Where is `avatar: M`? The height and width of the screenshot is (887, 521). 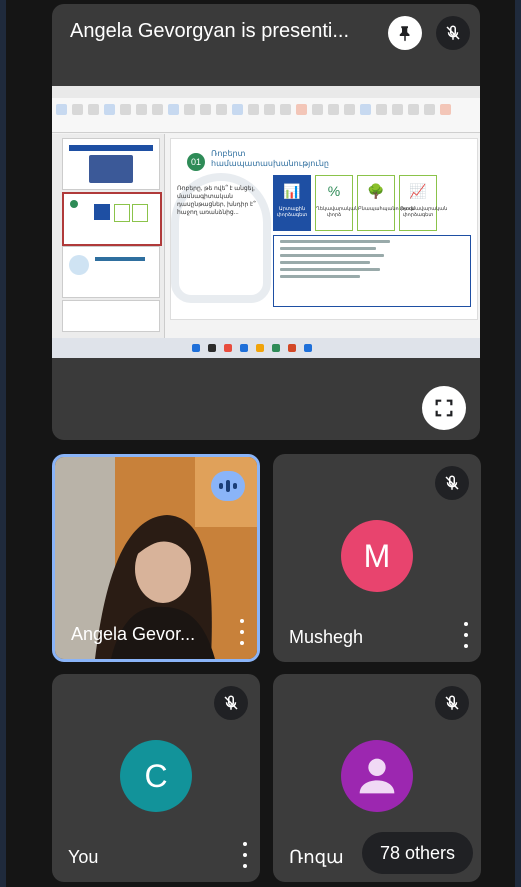 avatar: M is located at coordinates (377, 556).